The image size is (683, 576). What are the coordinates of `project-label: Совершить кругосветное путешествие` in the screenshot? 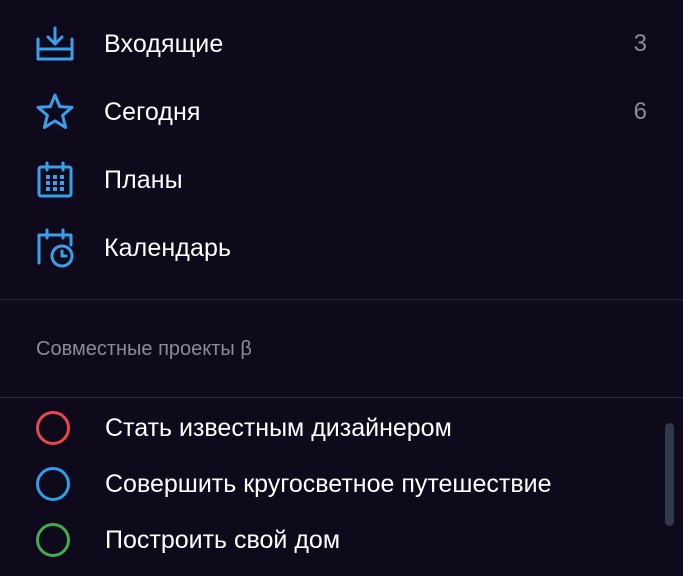 It's located at (328, 483).